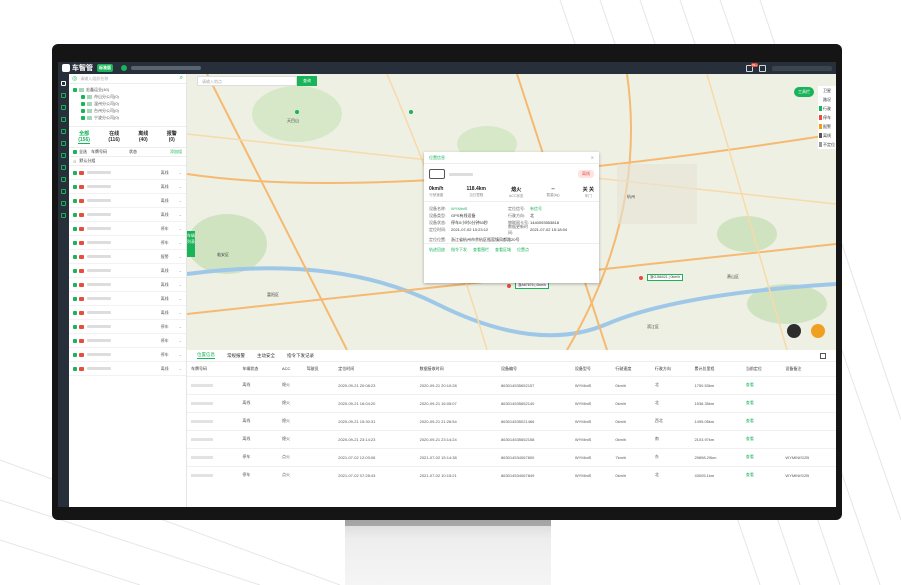  I want to click on legend-item: 停车, so click(827, 117).